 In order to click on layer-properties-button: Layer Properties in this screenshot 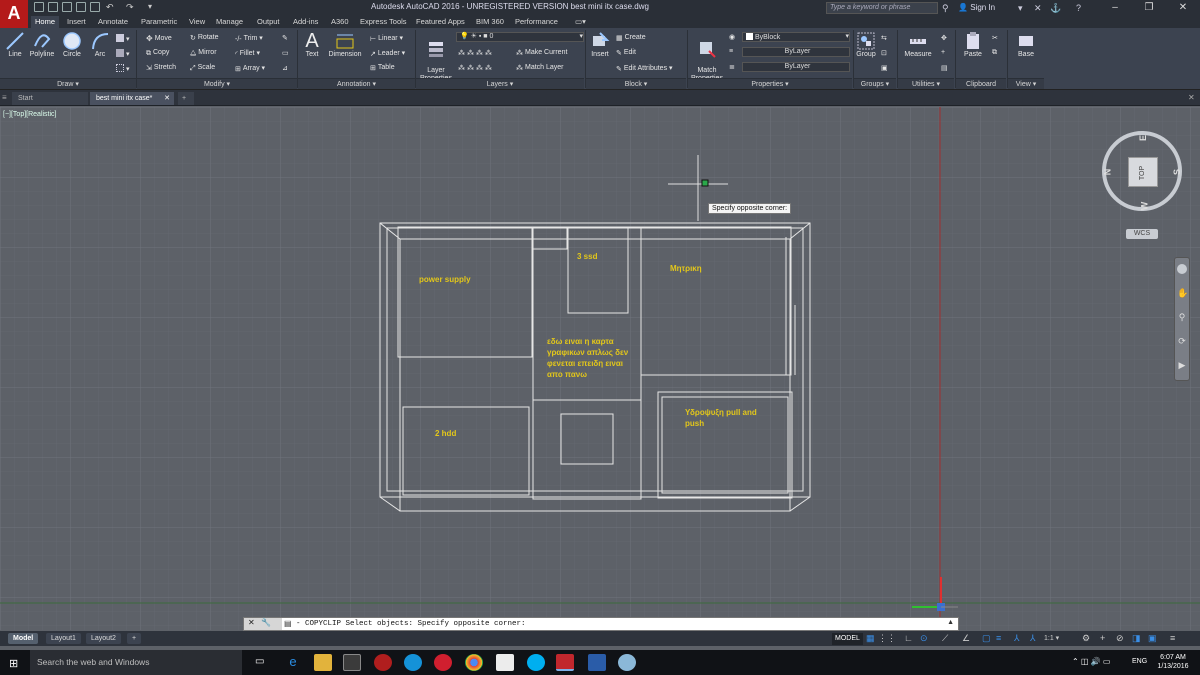, I will do `click(436, 57)`.